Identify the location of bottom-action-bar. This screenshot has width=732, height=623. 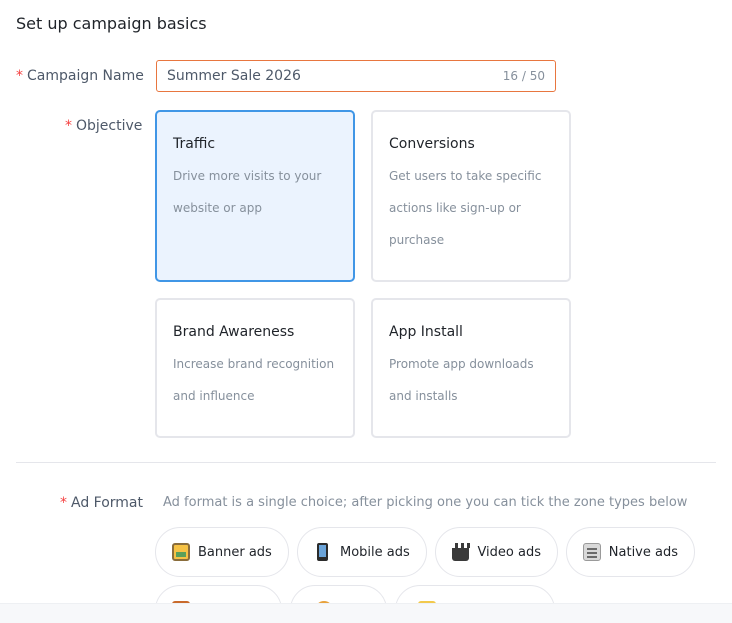
(366, 613).